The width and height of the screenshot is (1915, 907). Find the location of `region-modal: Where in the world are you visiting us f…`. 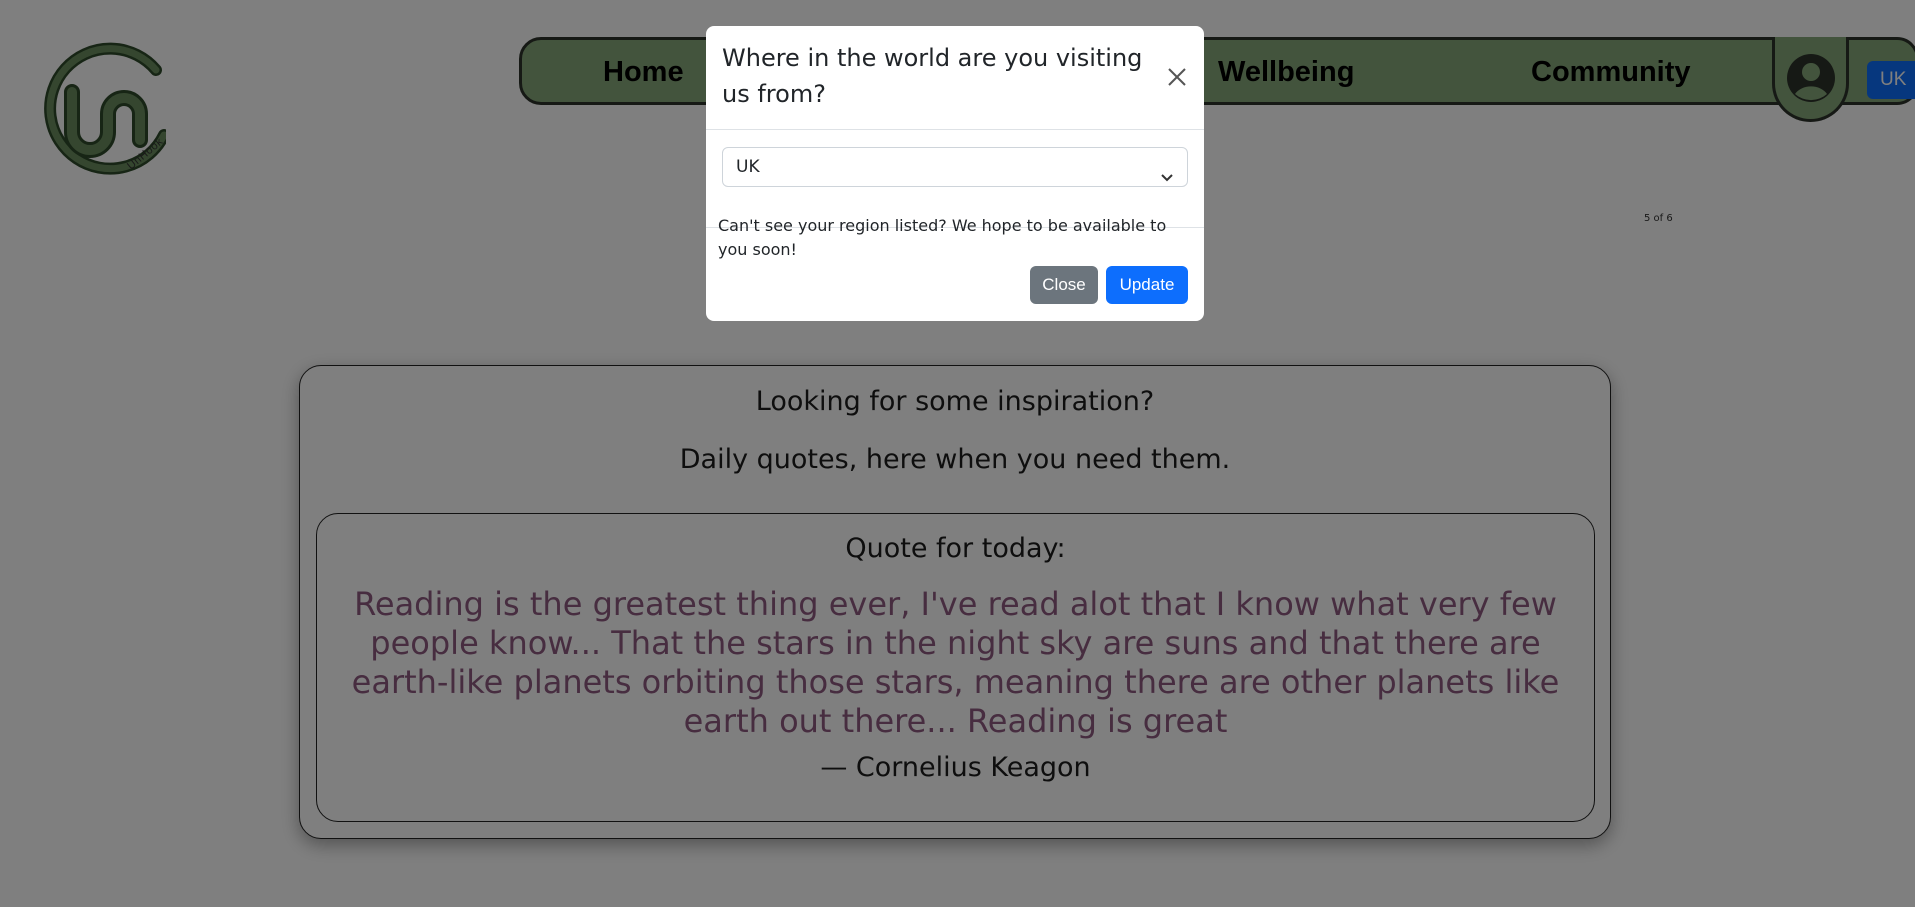

region-modal: Where in the world are you visiting us f… is located at coordinates (955, 173).